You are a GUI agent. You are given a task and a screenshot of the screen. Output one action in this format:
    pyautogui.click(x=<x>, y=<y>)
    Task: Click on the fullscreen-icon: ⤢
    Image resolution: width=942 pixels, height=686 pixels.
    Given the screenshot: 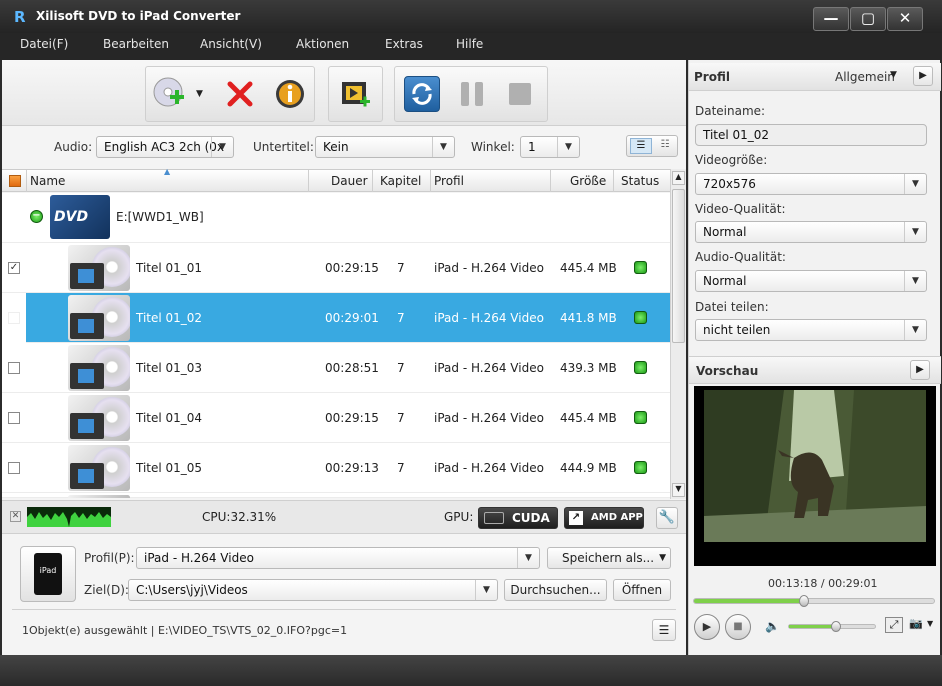 What is the action you would take?
    pyautogui.click(x=894, y=625)
    